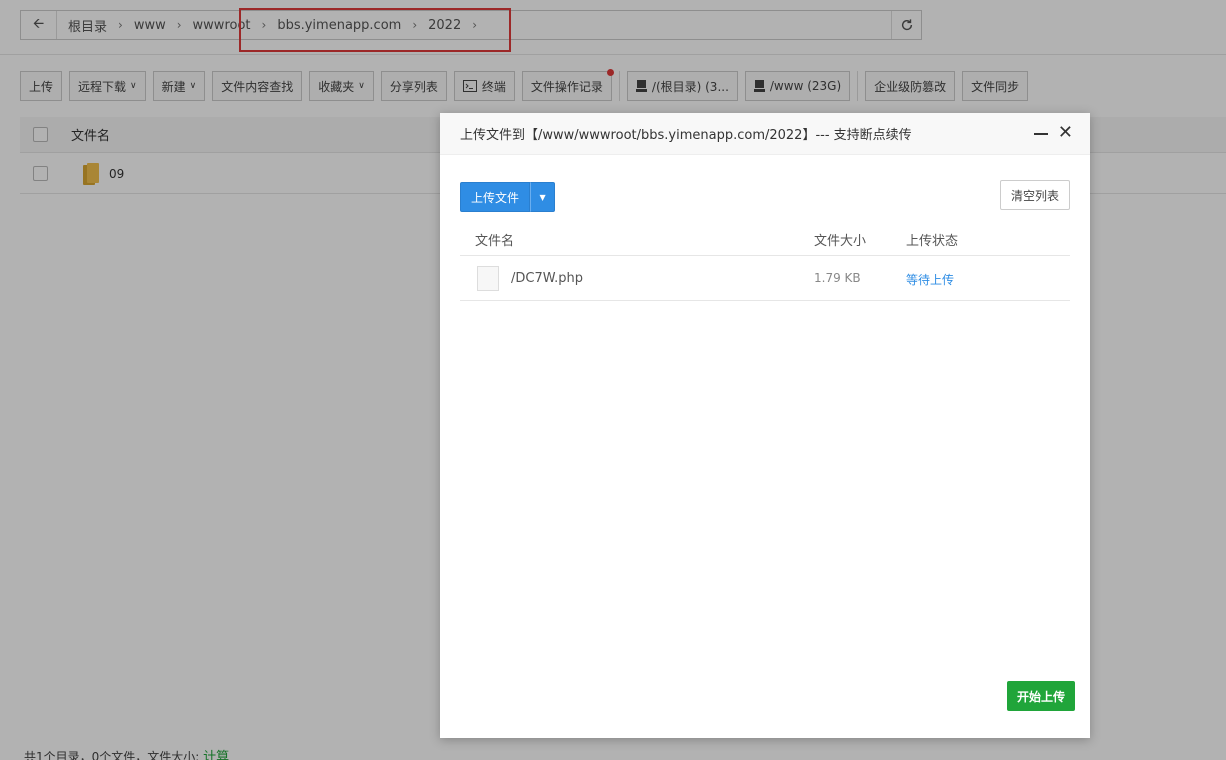 The width and height of the screenshot is (1226, 760). What do you see at coordinates (765, 238) in the screenshot?
I see `upload-table-header: 文件名 文件大小 上传状态` at bounding box center [765, 238].